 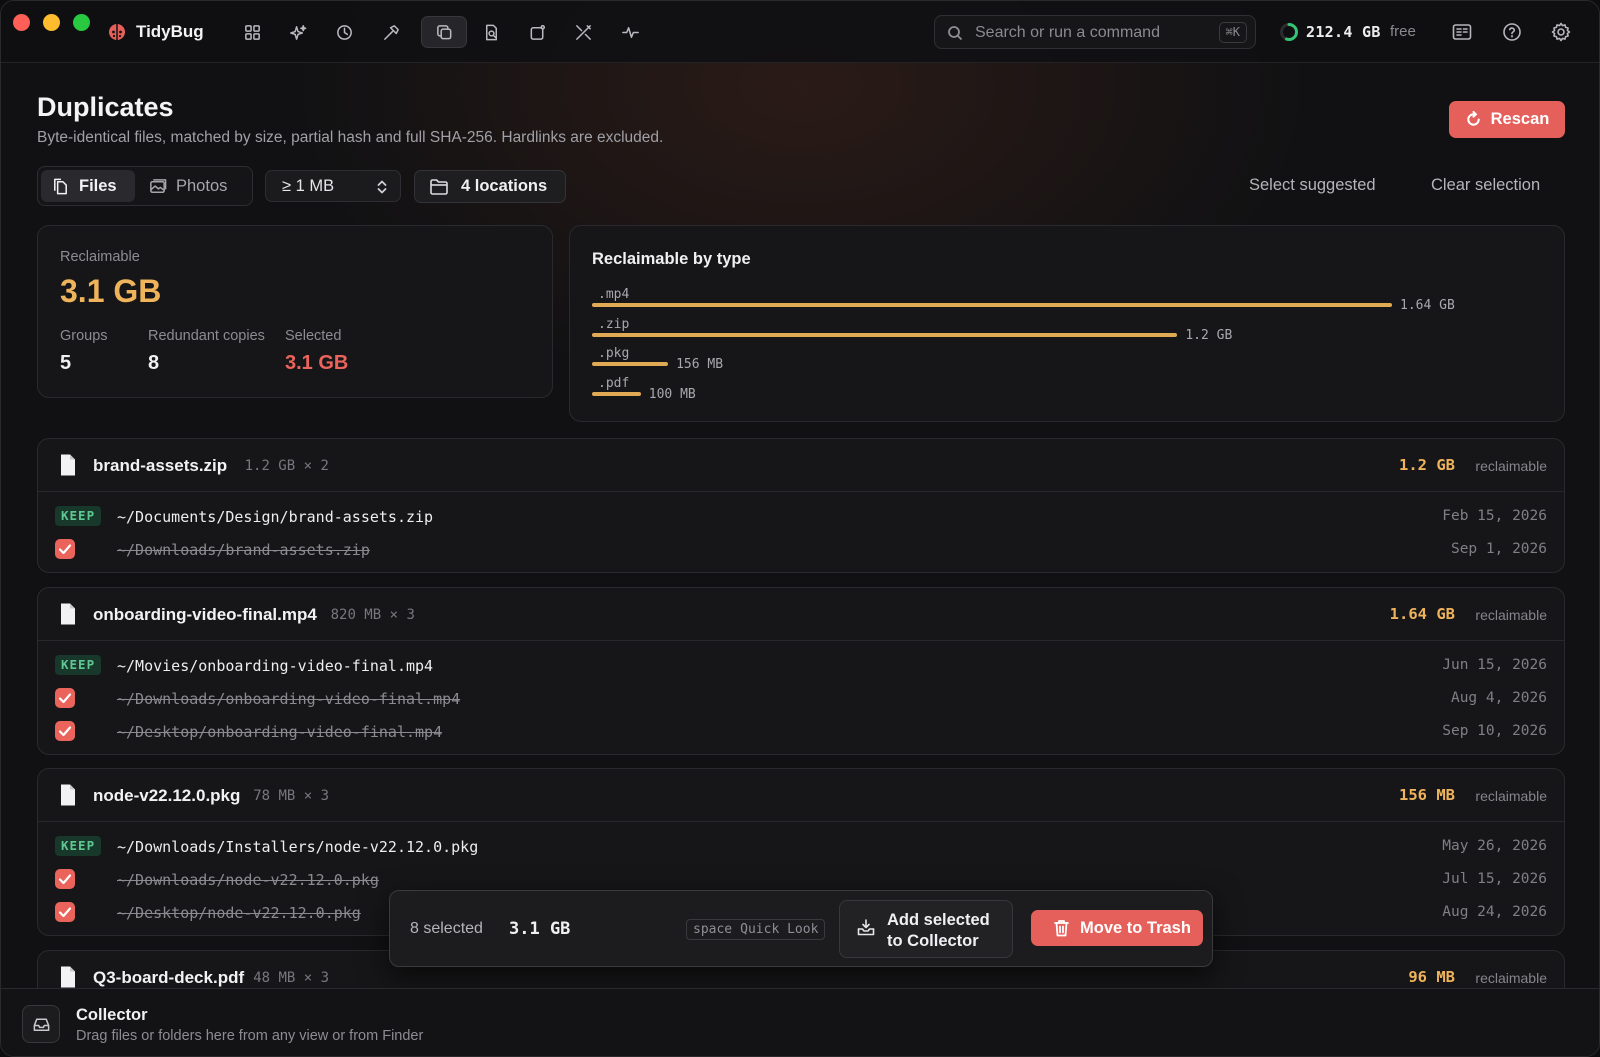 What do you see at coordinates (51, 22) in the screenshot?
I see `minimize-window-button` at bounding box center [51, 22].